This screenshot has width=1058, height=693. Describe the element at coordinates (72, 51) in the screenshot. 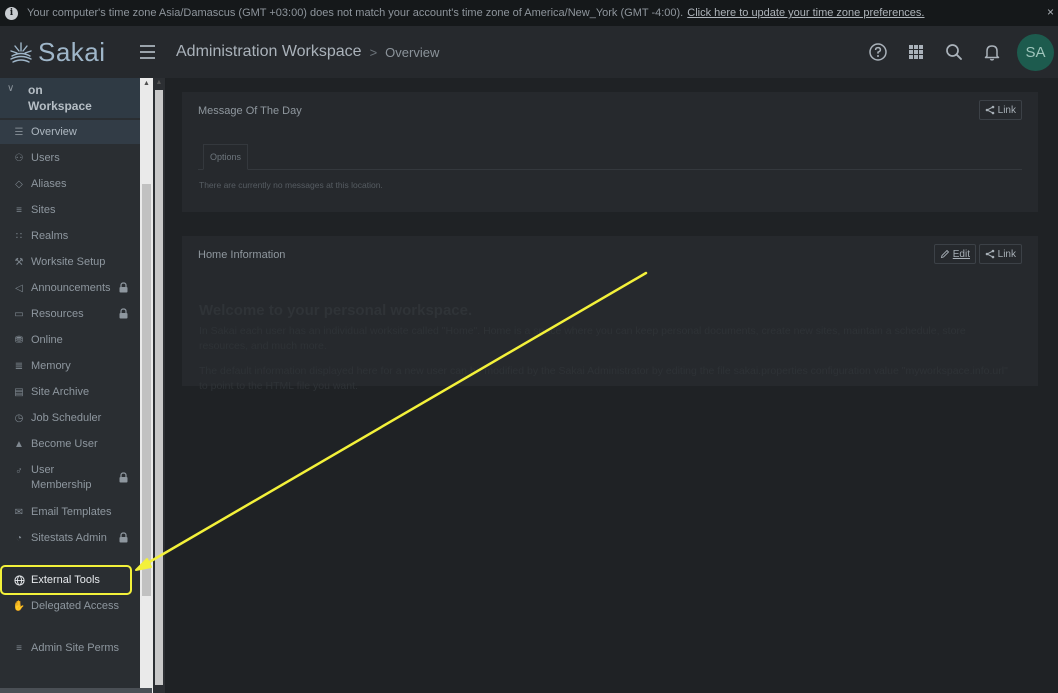

I see `logo-text: Sakai` at that location.